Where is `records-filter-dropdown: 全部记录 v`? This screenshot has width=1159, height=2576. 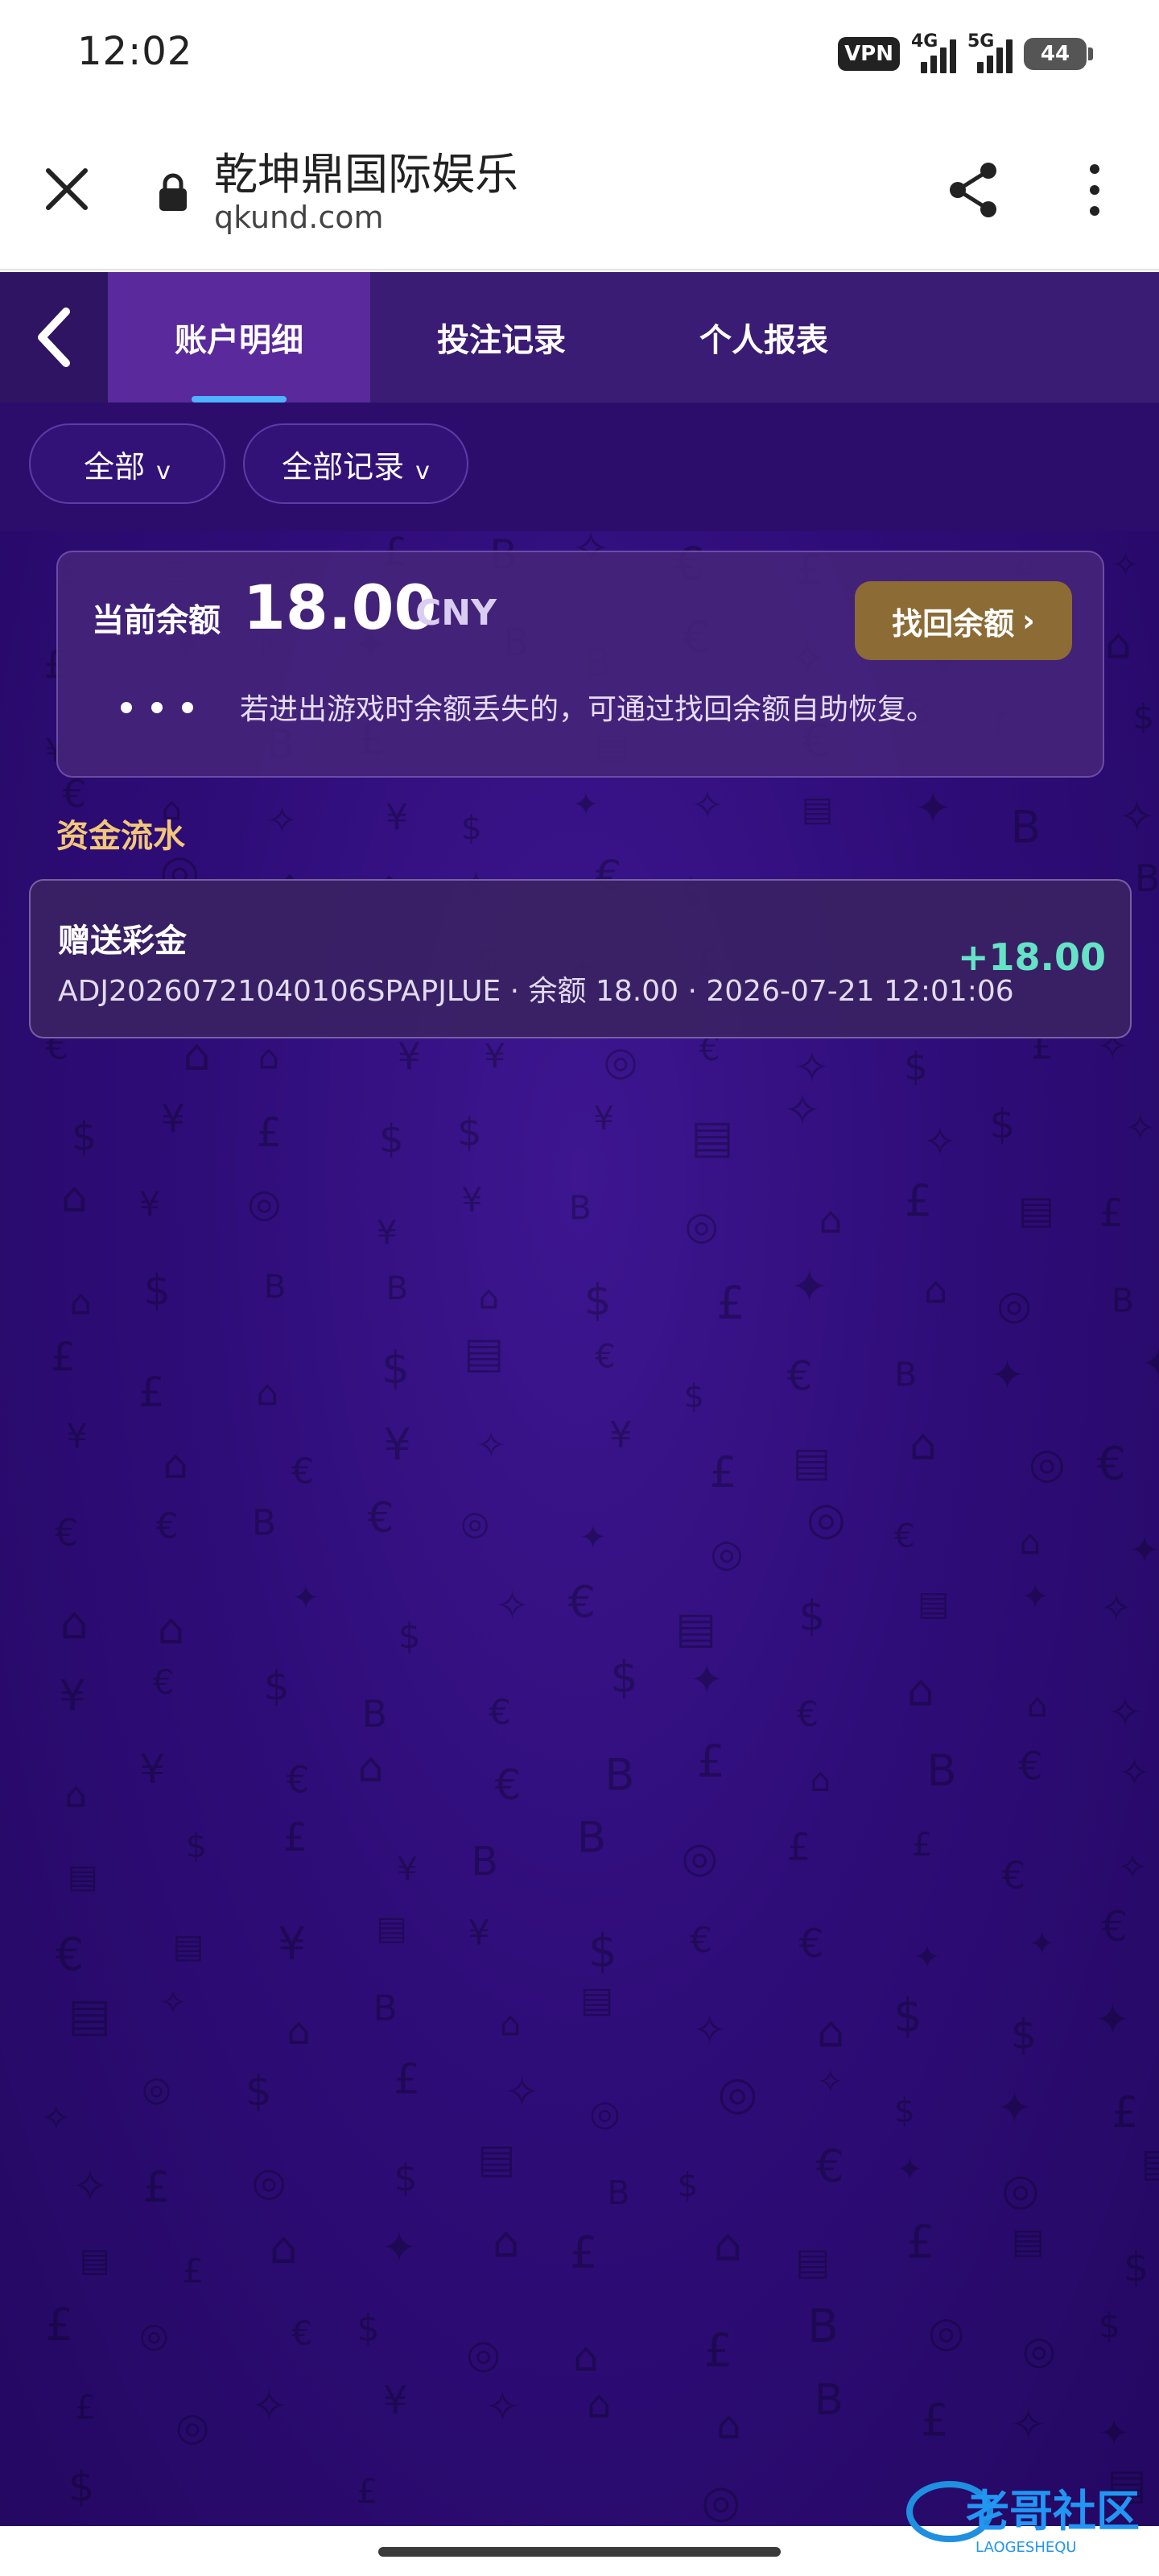
records-filter-dropdown: 全部记录 v is located at coordinates (355, 463).